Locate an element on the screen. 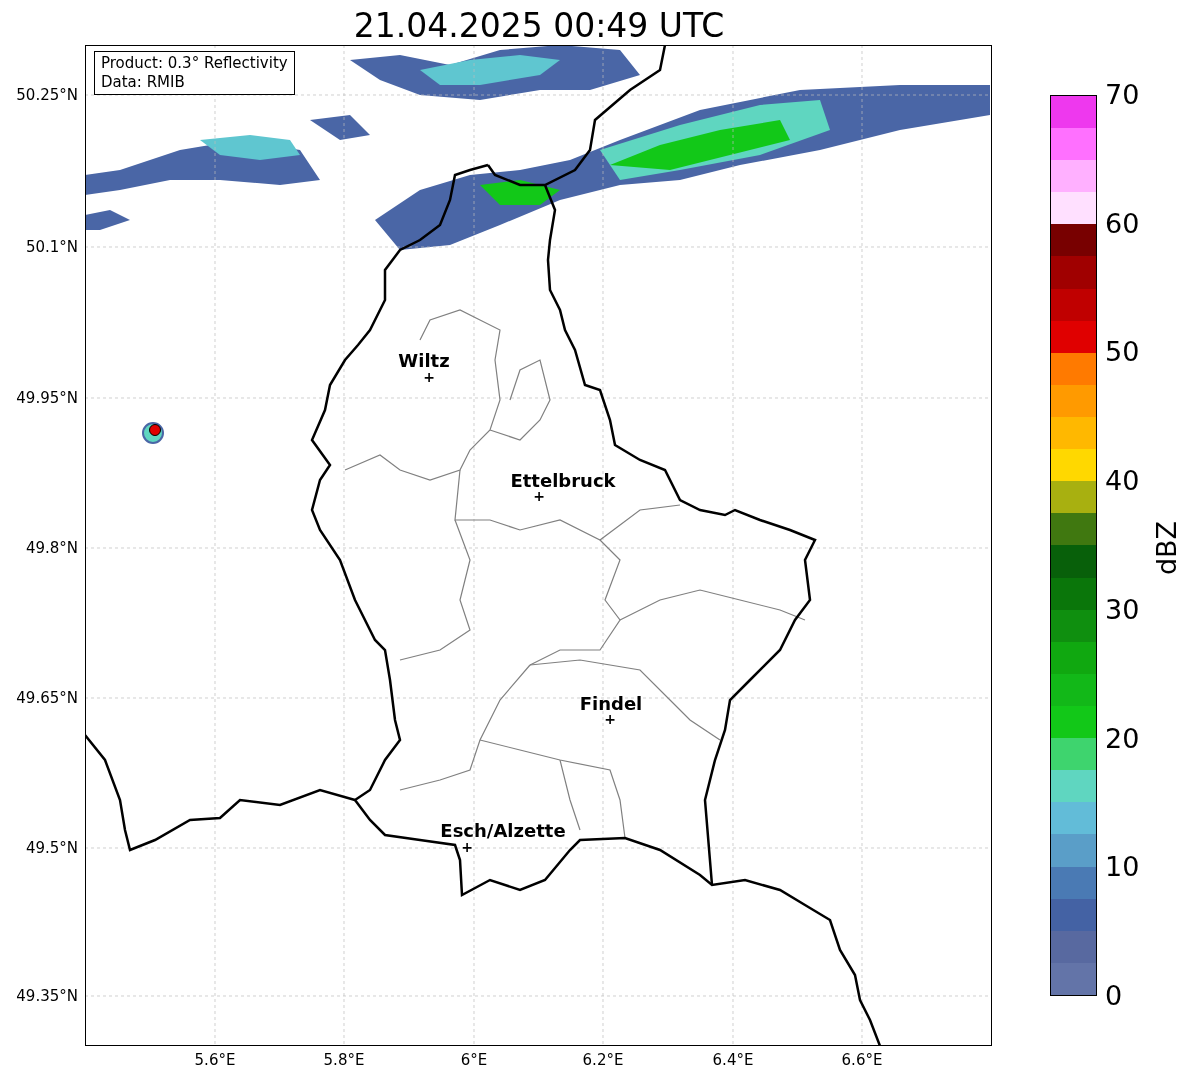 Image resolution: width=1184 pixels, height=1081 pixels. longitude-label: 5.8°E is located at coordinates (344, 1060).